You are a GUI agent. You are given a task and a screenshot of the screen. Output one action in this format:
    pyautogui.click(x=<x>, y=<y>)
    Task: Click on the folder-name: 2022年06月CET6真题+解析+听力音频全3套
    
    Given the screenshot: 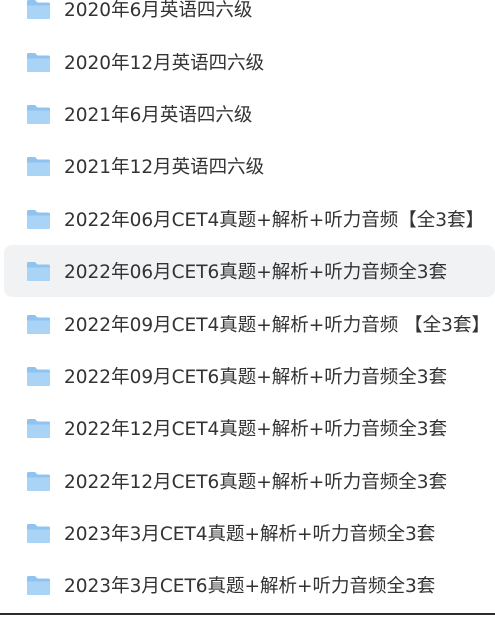 What is the action you would take?
    pyautogui.click(x=256, y=273)
    